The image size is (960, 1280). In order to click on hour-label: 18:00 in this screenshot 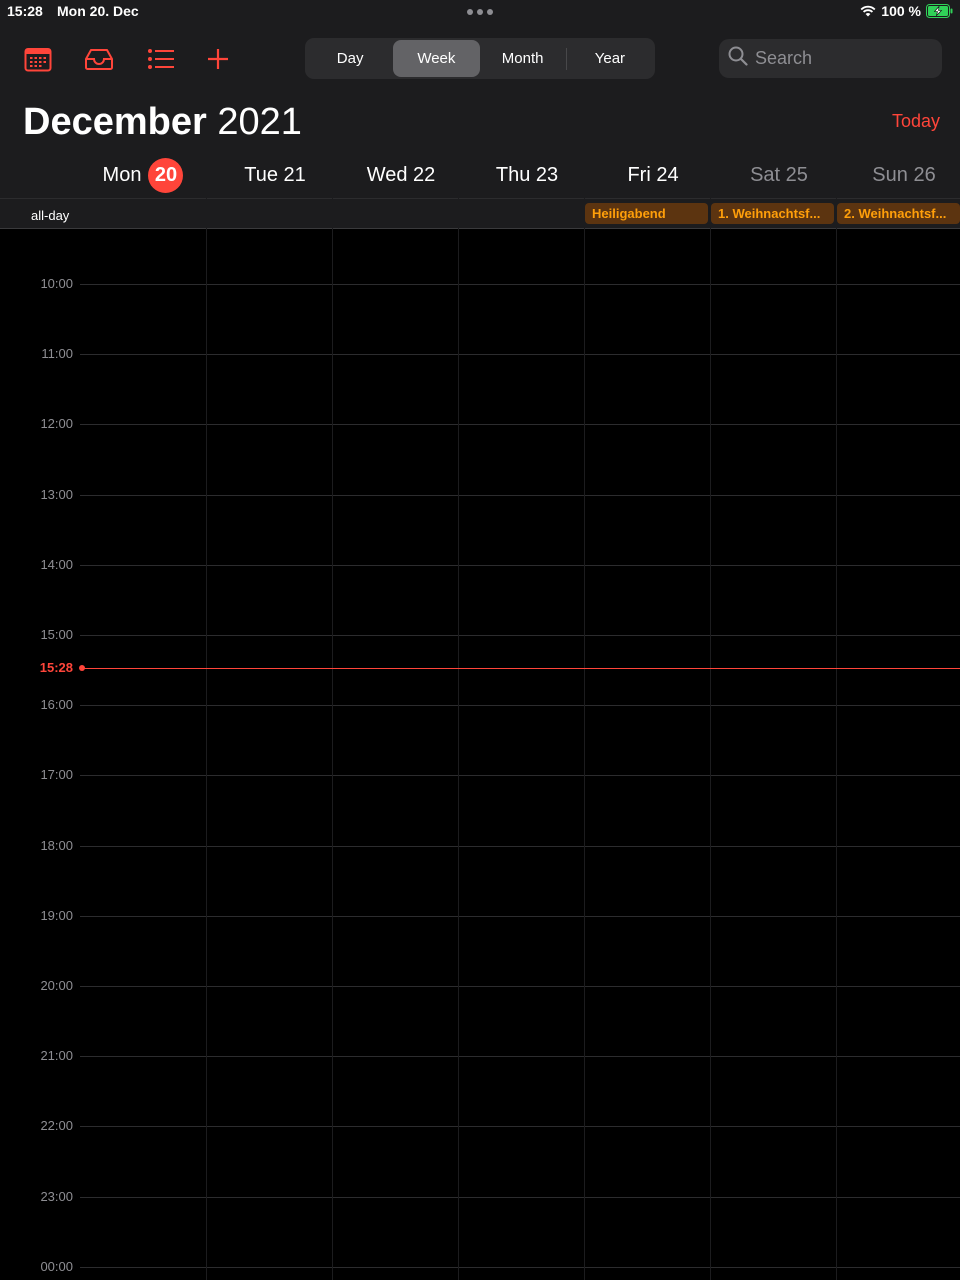, I will do `click(56, 845)`.